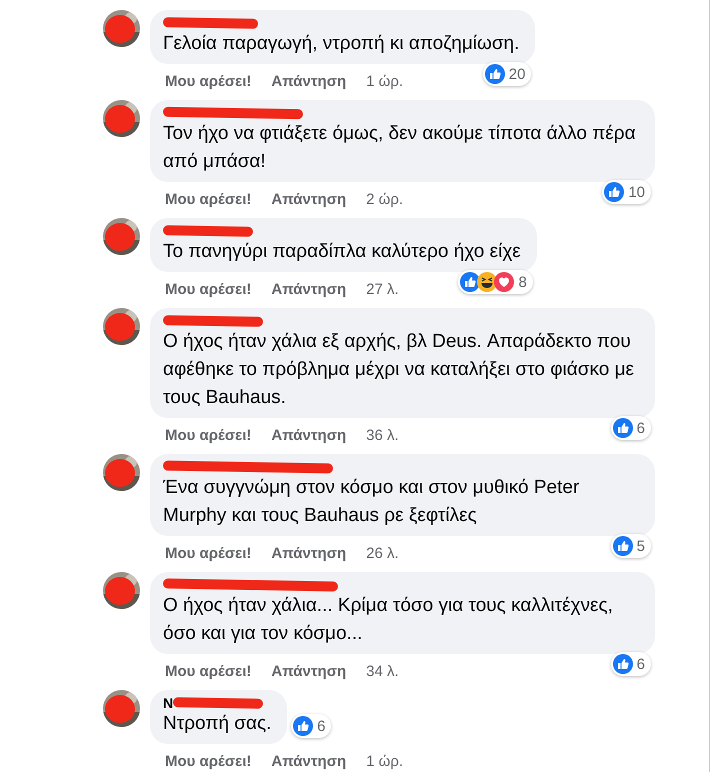 This screenshot has height=772, width=723. I want to click on comment-time: 36 λ., so click(382, 435).